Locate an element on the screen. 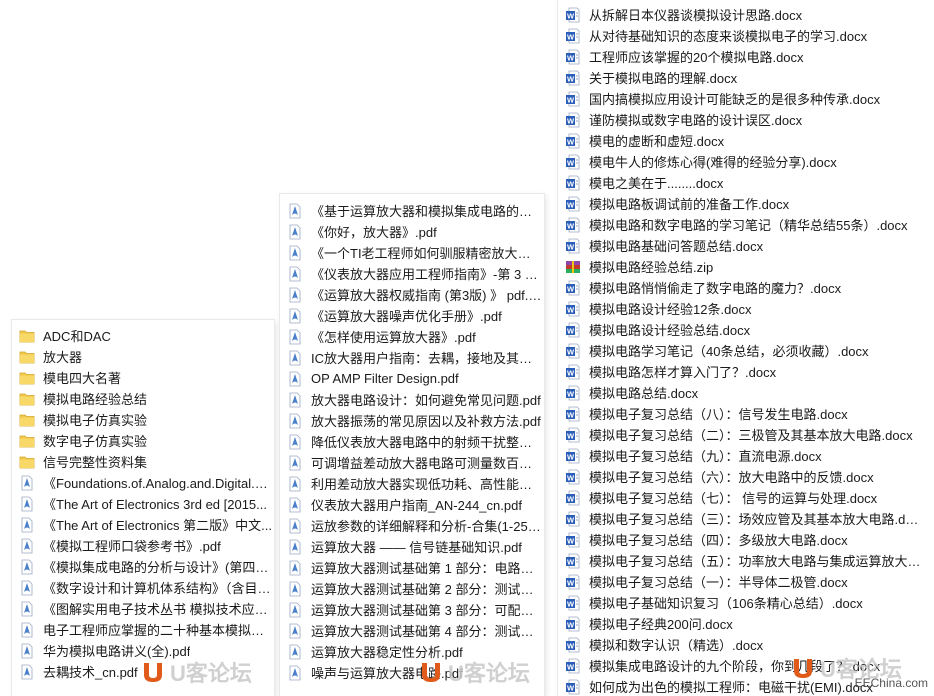 This screenshot has width=934, height=696. file-item: W 模拟电子复习总结（二）：三极管及其基本放大电路.docx is located at coordinates (746, 434).